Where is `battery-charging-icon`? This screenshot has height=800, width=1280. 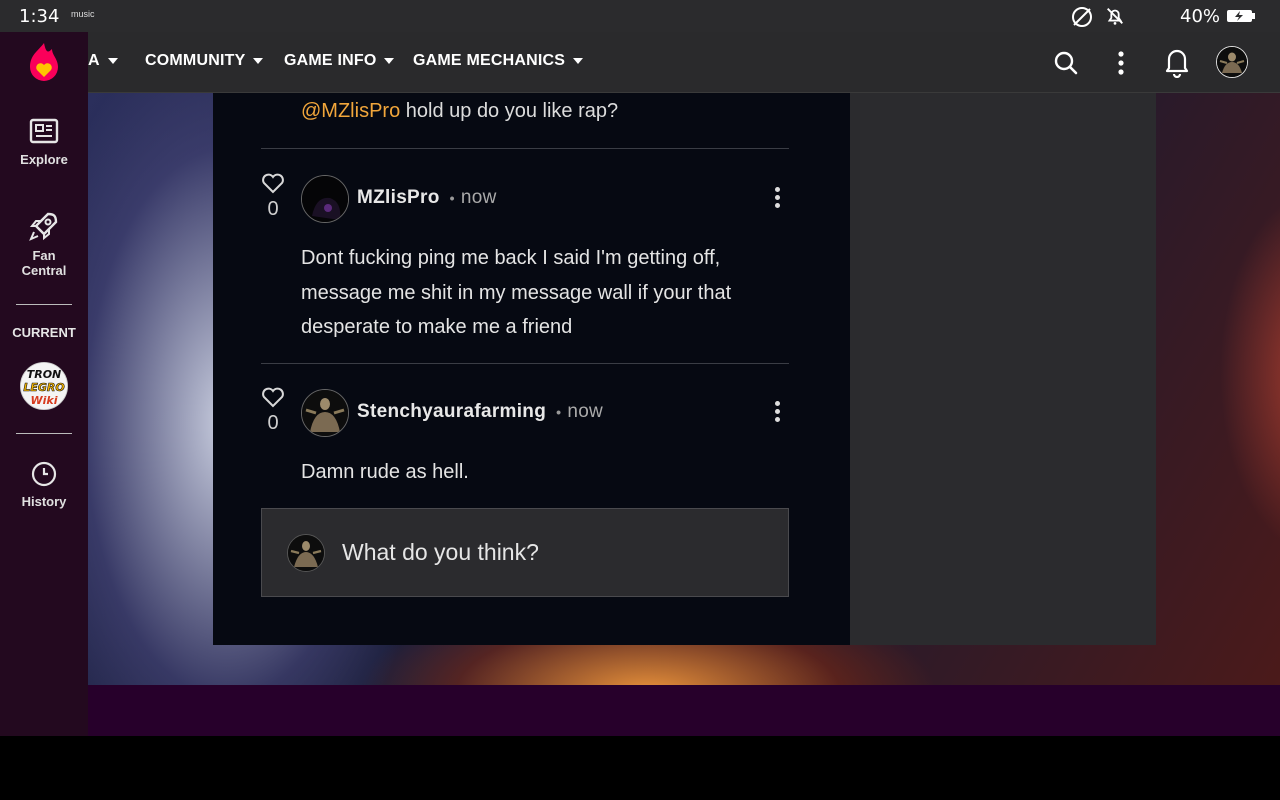
battery-charging-icon is located at coordinates (1241, 16).